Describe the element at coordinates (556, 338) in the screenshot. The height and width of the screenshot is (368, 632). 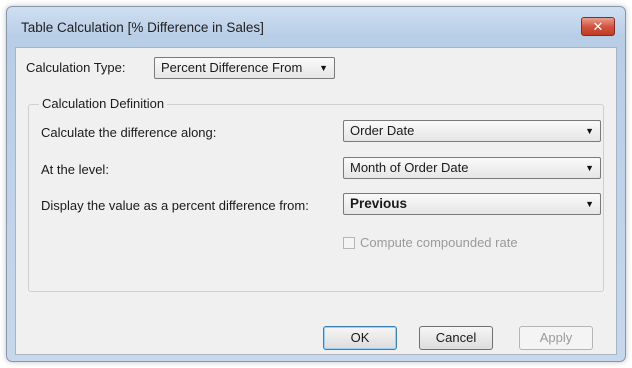
I see `apply-button: Apply` at that location.